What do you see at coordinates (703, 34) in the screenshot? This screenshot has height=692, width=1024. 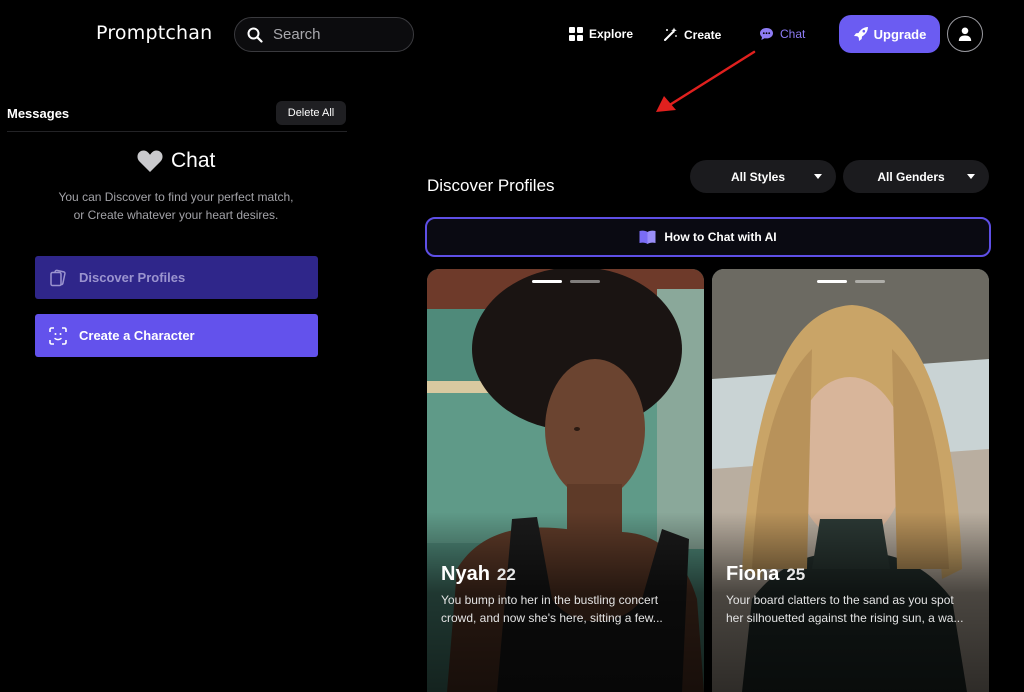 I see `nav-create-label: Create` at bounding box center [703, 34].